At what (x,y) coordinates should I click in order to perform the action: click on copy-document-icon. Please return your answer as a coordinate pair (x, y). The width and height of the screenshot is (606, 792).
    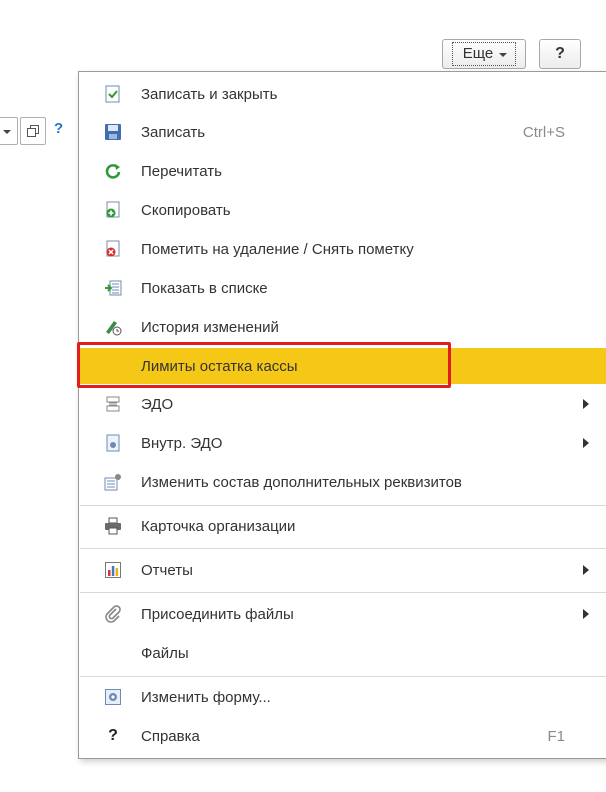
    Looking at the image, I should click on (113, 210).